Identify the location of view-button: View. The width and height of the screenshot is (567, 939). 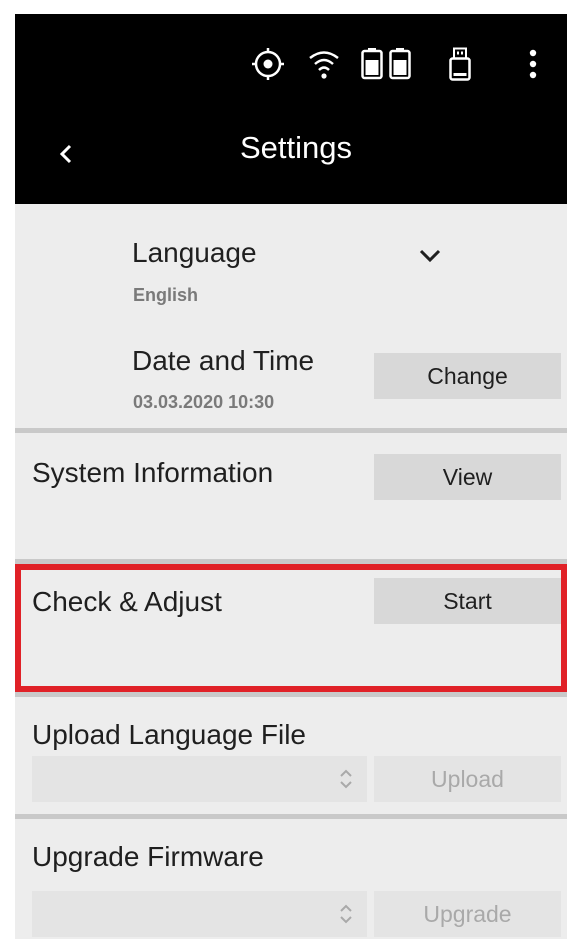
(467, 477).